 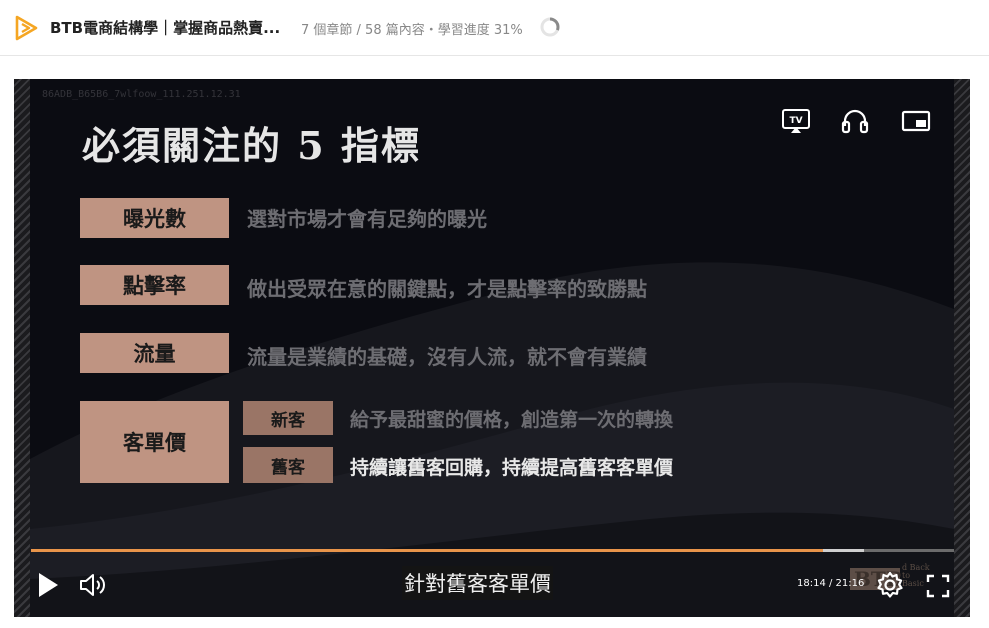 I want to click on seek-bar, so click(x=492, y=550).